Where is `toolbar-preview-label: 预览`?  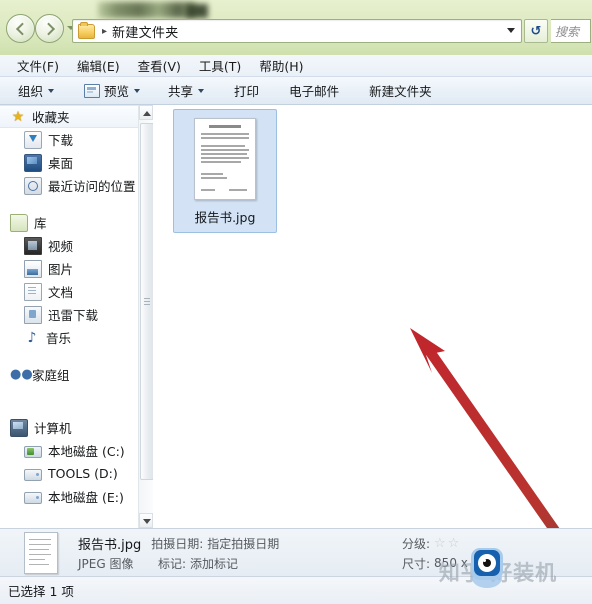
toolbar-preview-label: 预览 is located at coordinates (117, 91).